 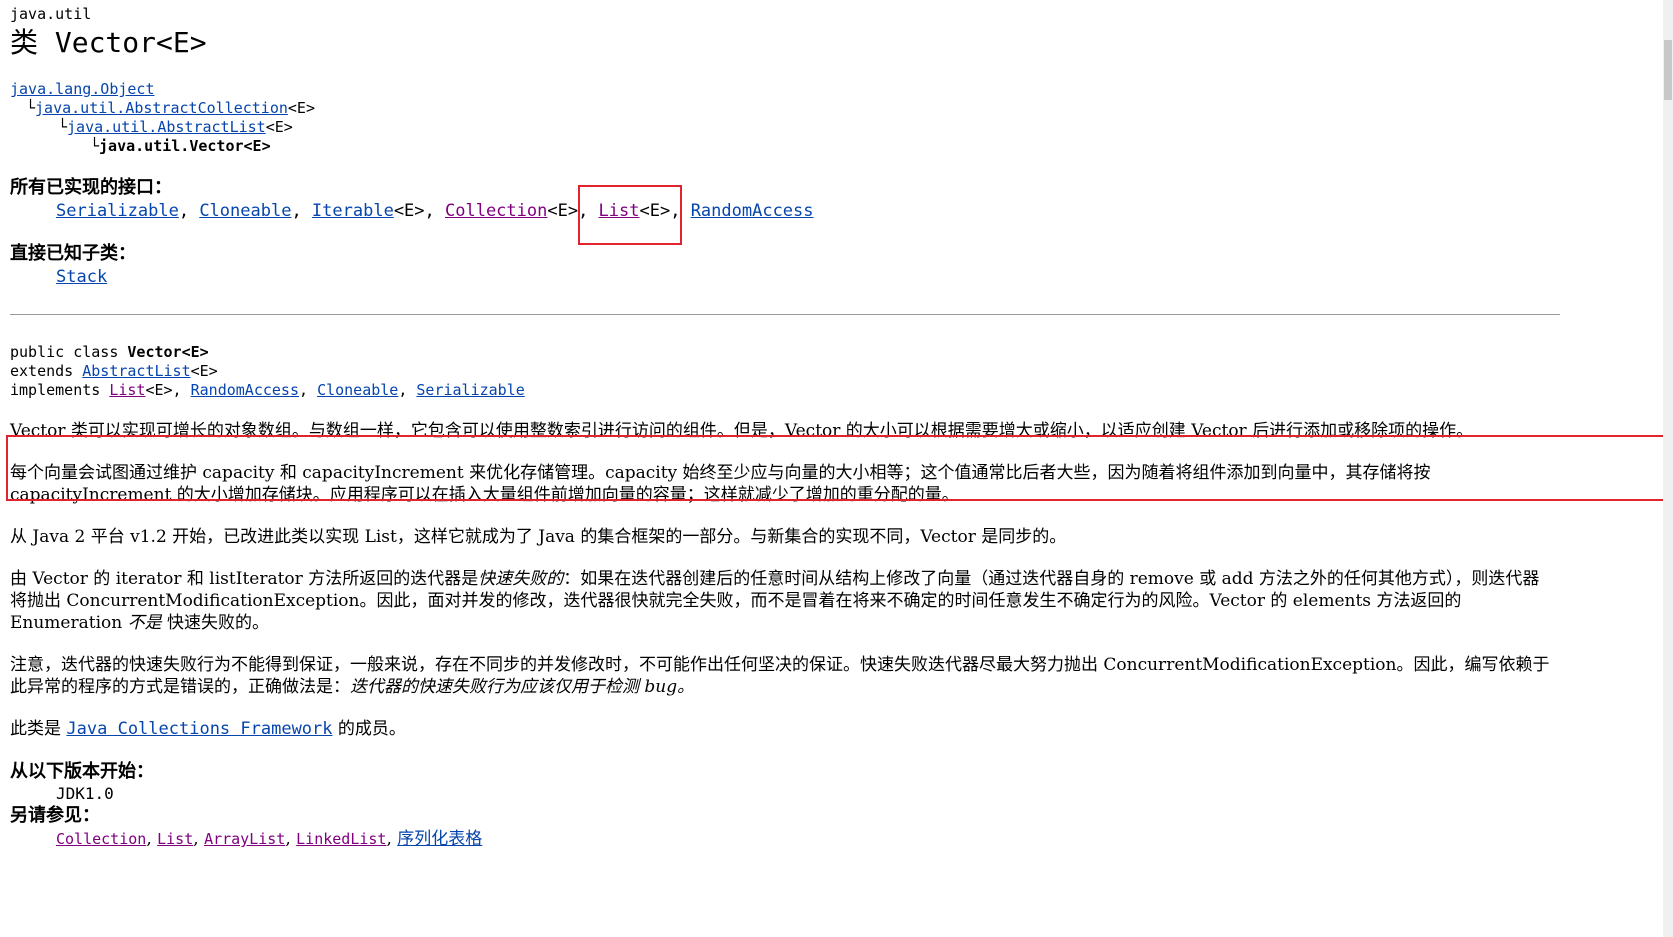 I want to click on decl-line-1: public class Vector<E>, so click(x=830, y=352).